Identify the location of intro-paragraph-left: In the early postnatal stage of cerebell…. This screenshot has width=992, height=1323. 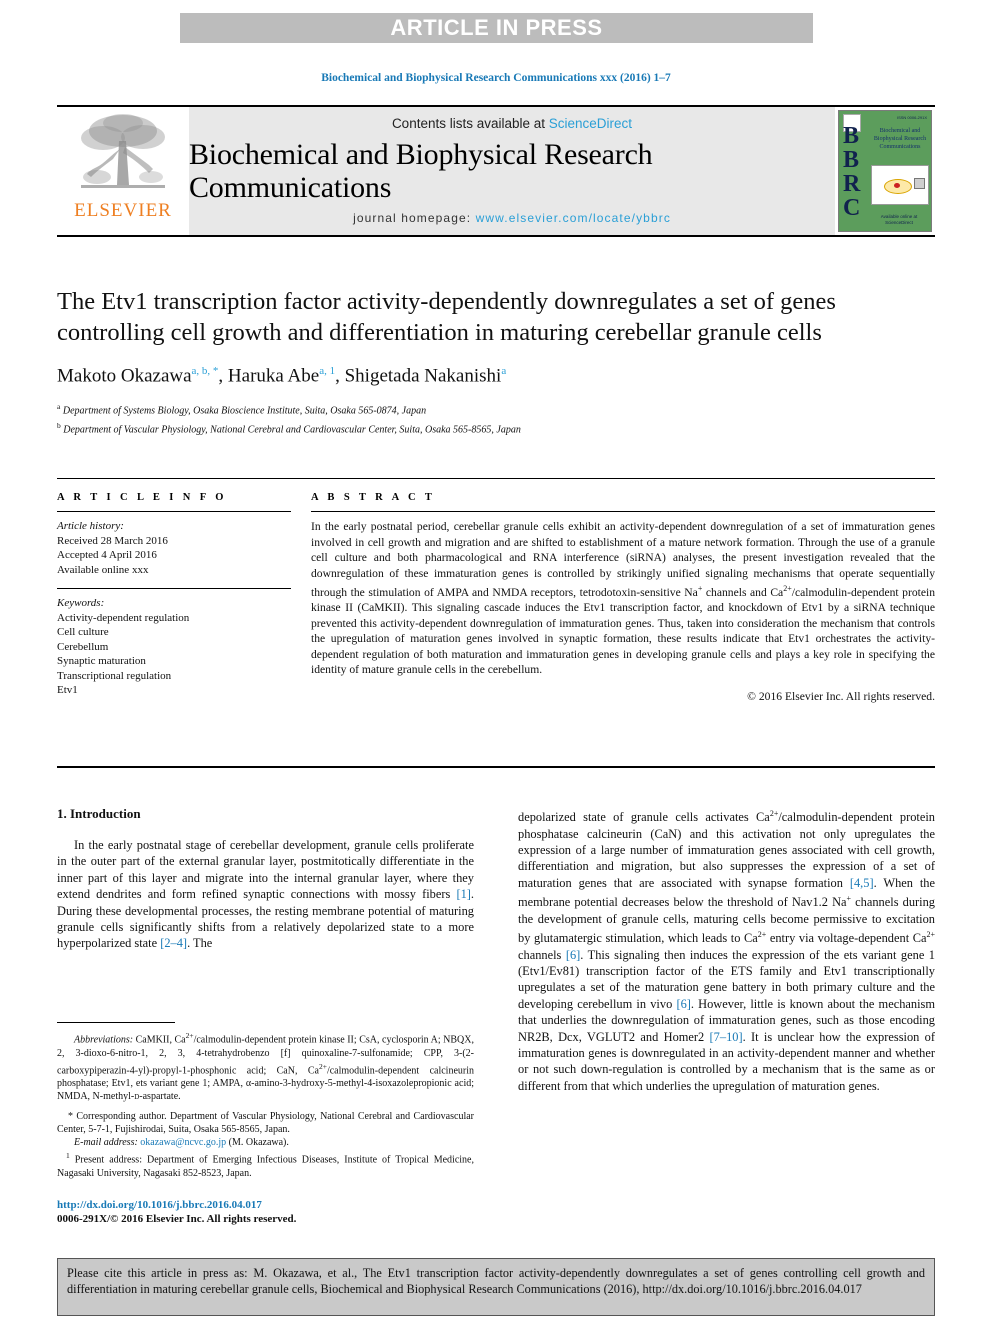
(265, 894).